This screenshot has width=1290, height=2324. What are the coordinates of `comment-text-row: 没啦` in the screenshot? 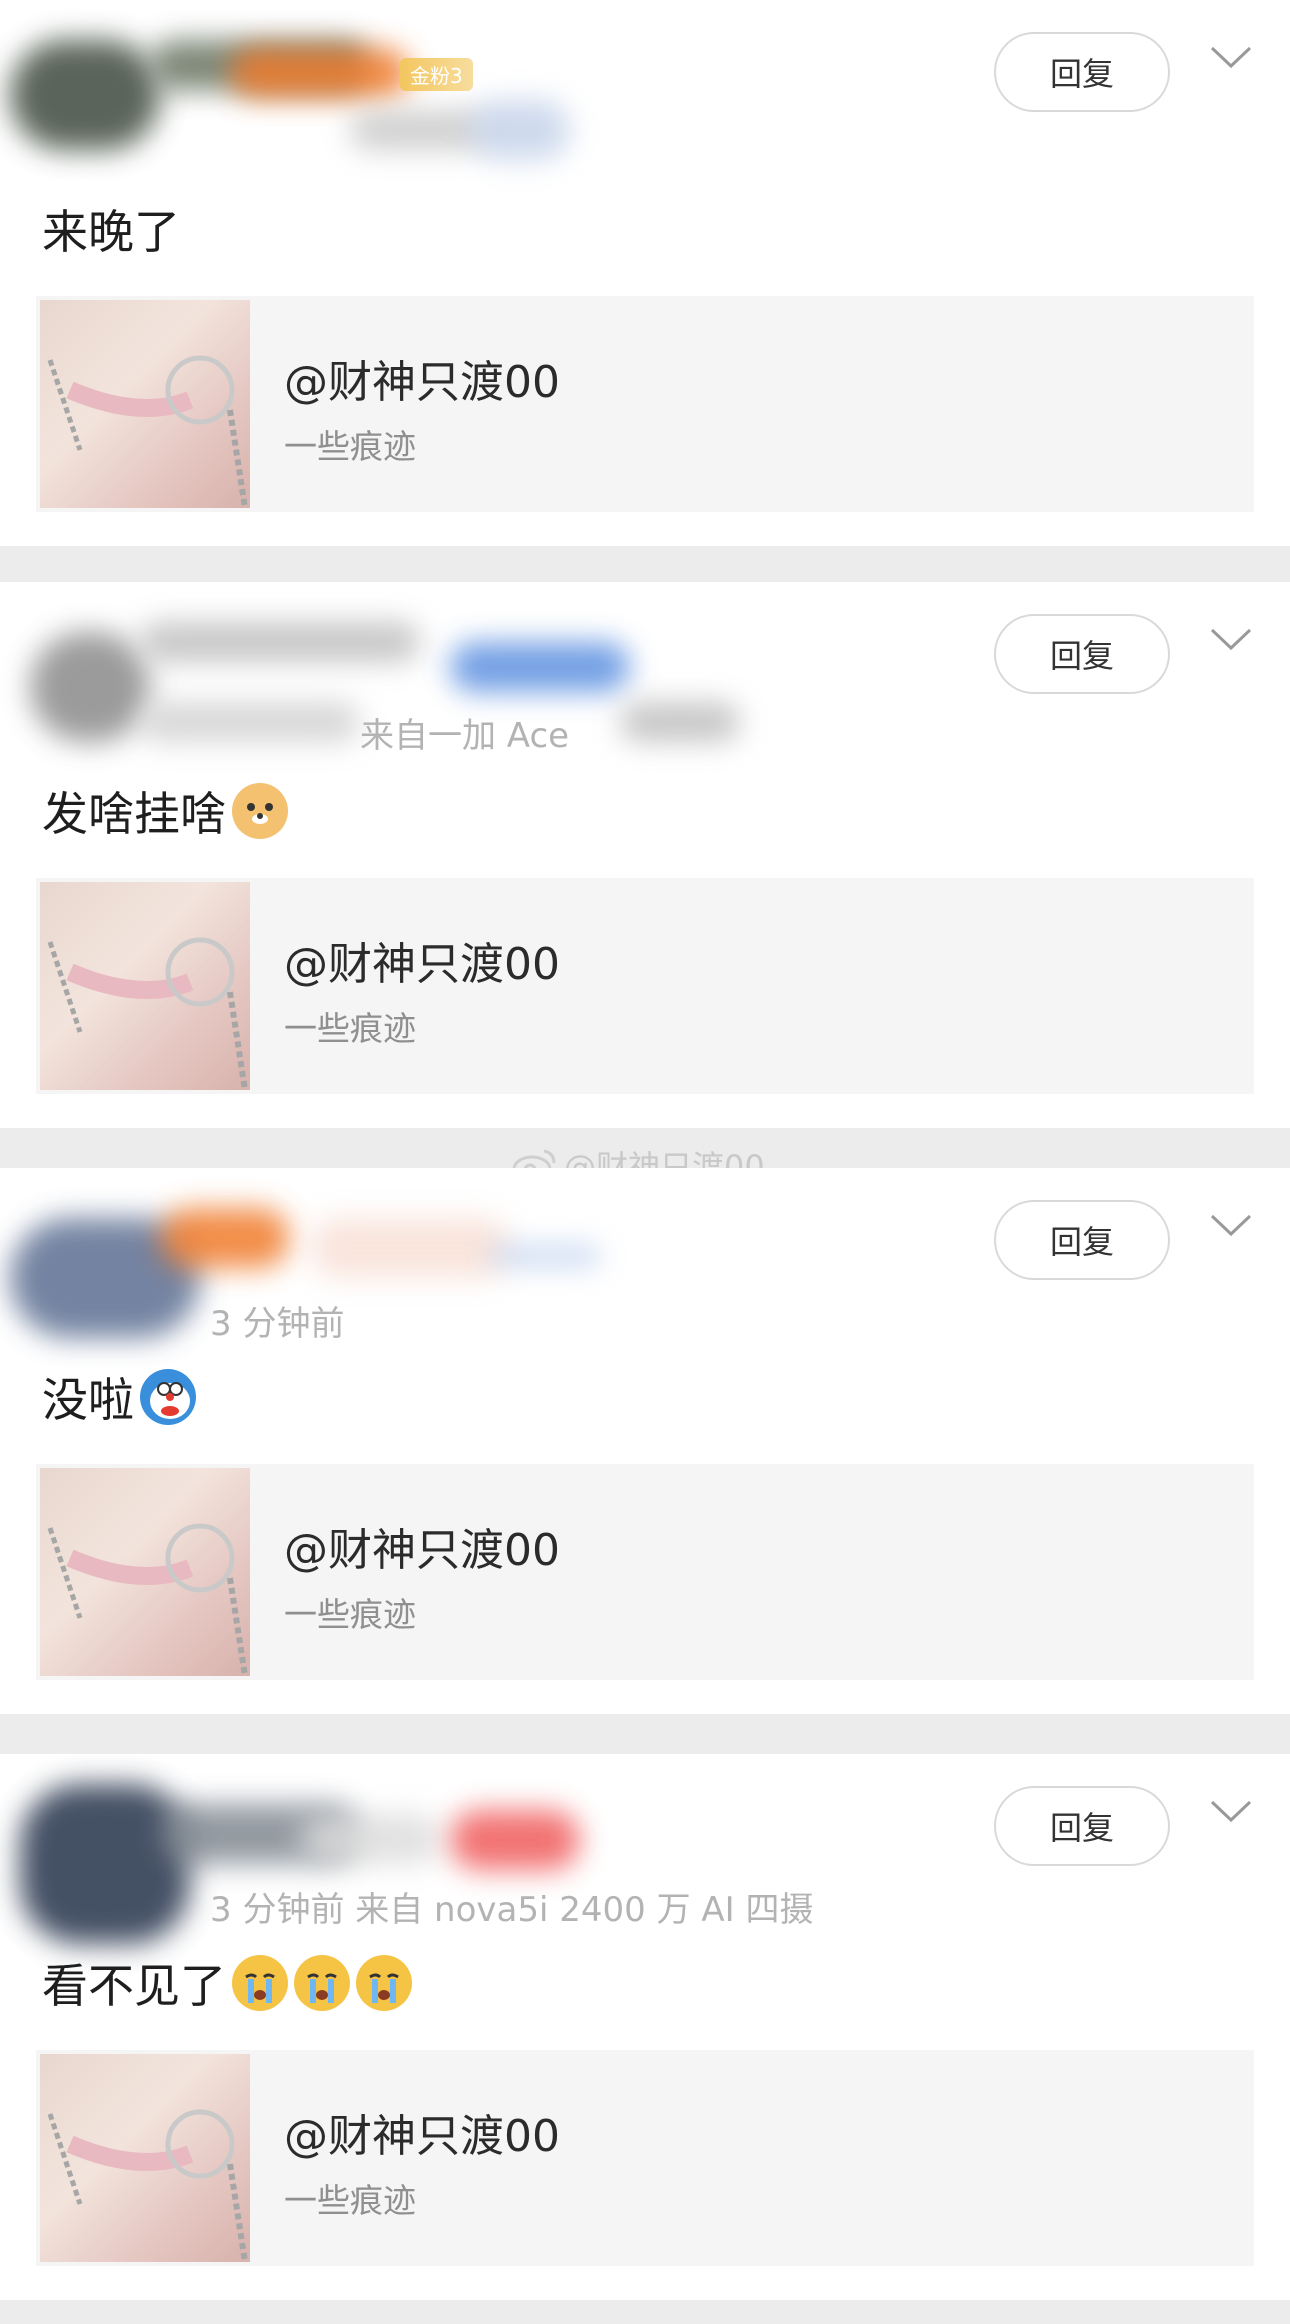 It's located at (119, 1397).